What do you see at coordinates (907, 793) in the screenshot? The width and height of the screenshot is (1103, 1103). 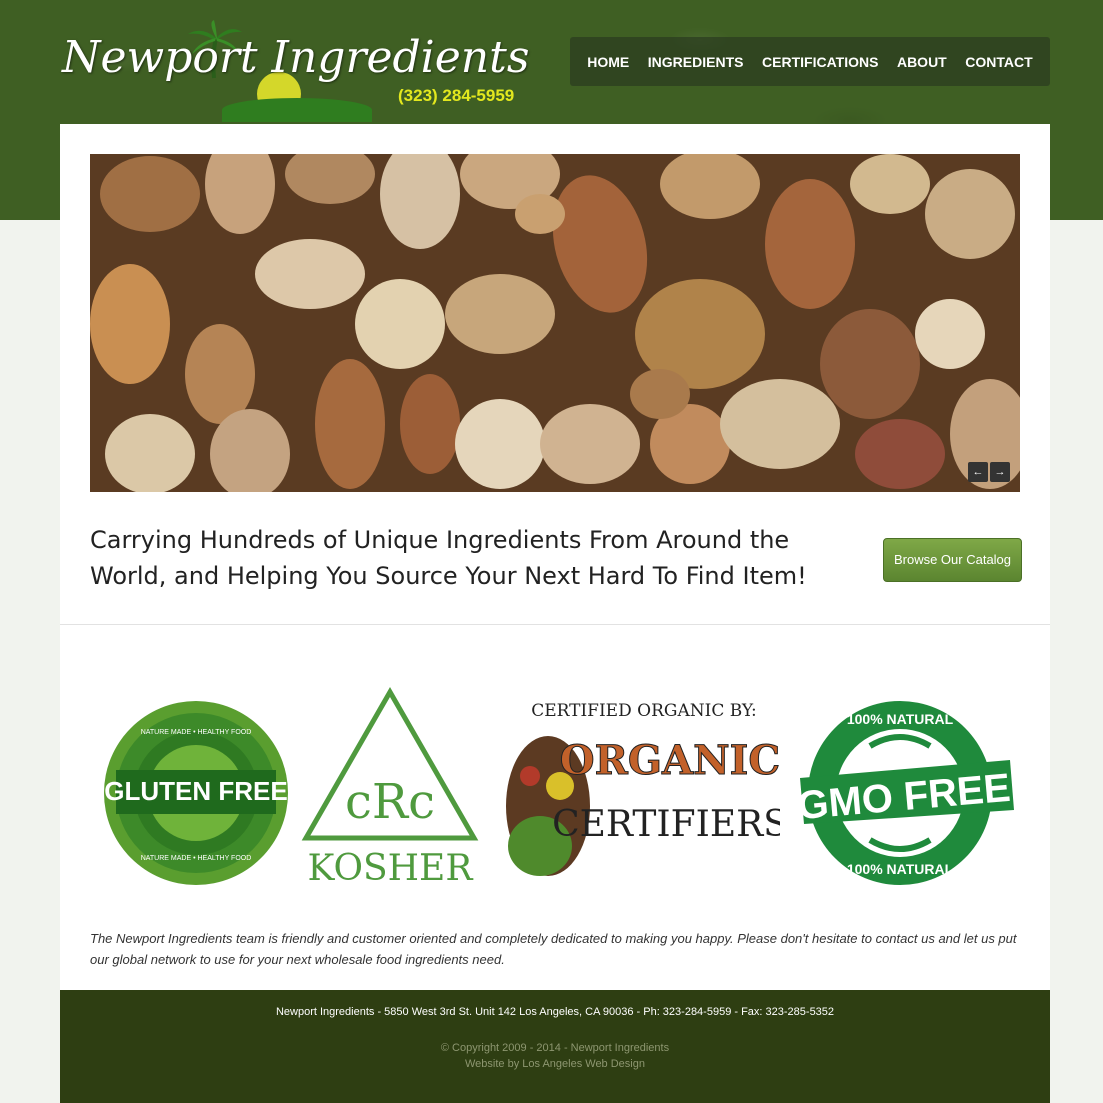 I see `gmo-free-badge: GMO FREE 100% NATURAL 100% NATURAL` at bounding box center [907, 793].